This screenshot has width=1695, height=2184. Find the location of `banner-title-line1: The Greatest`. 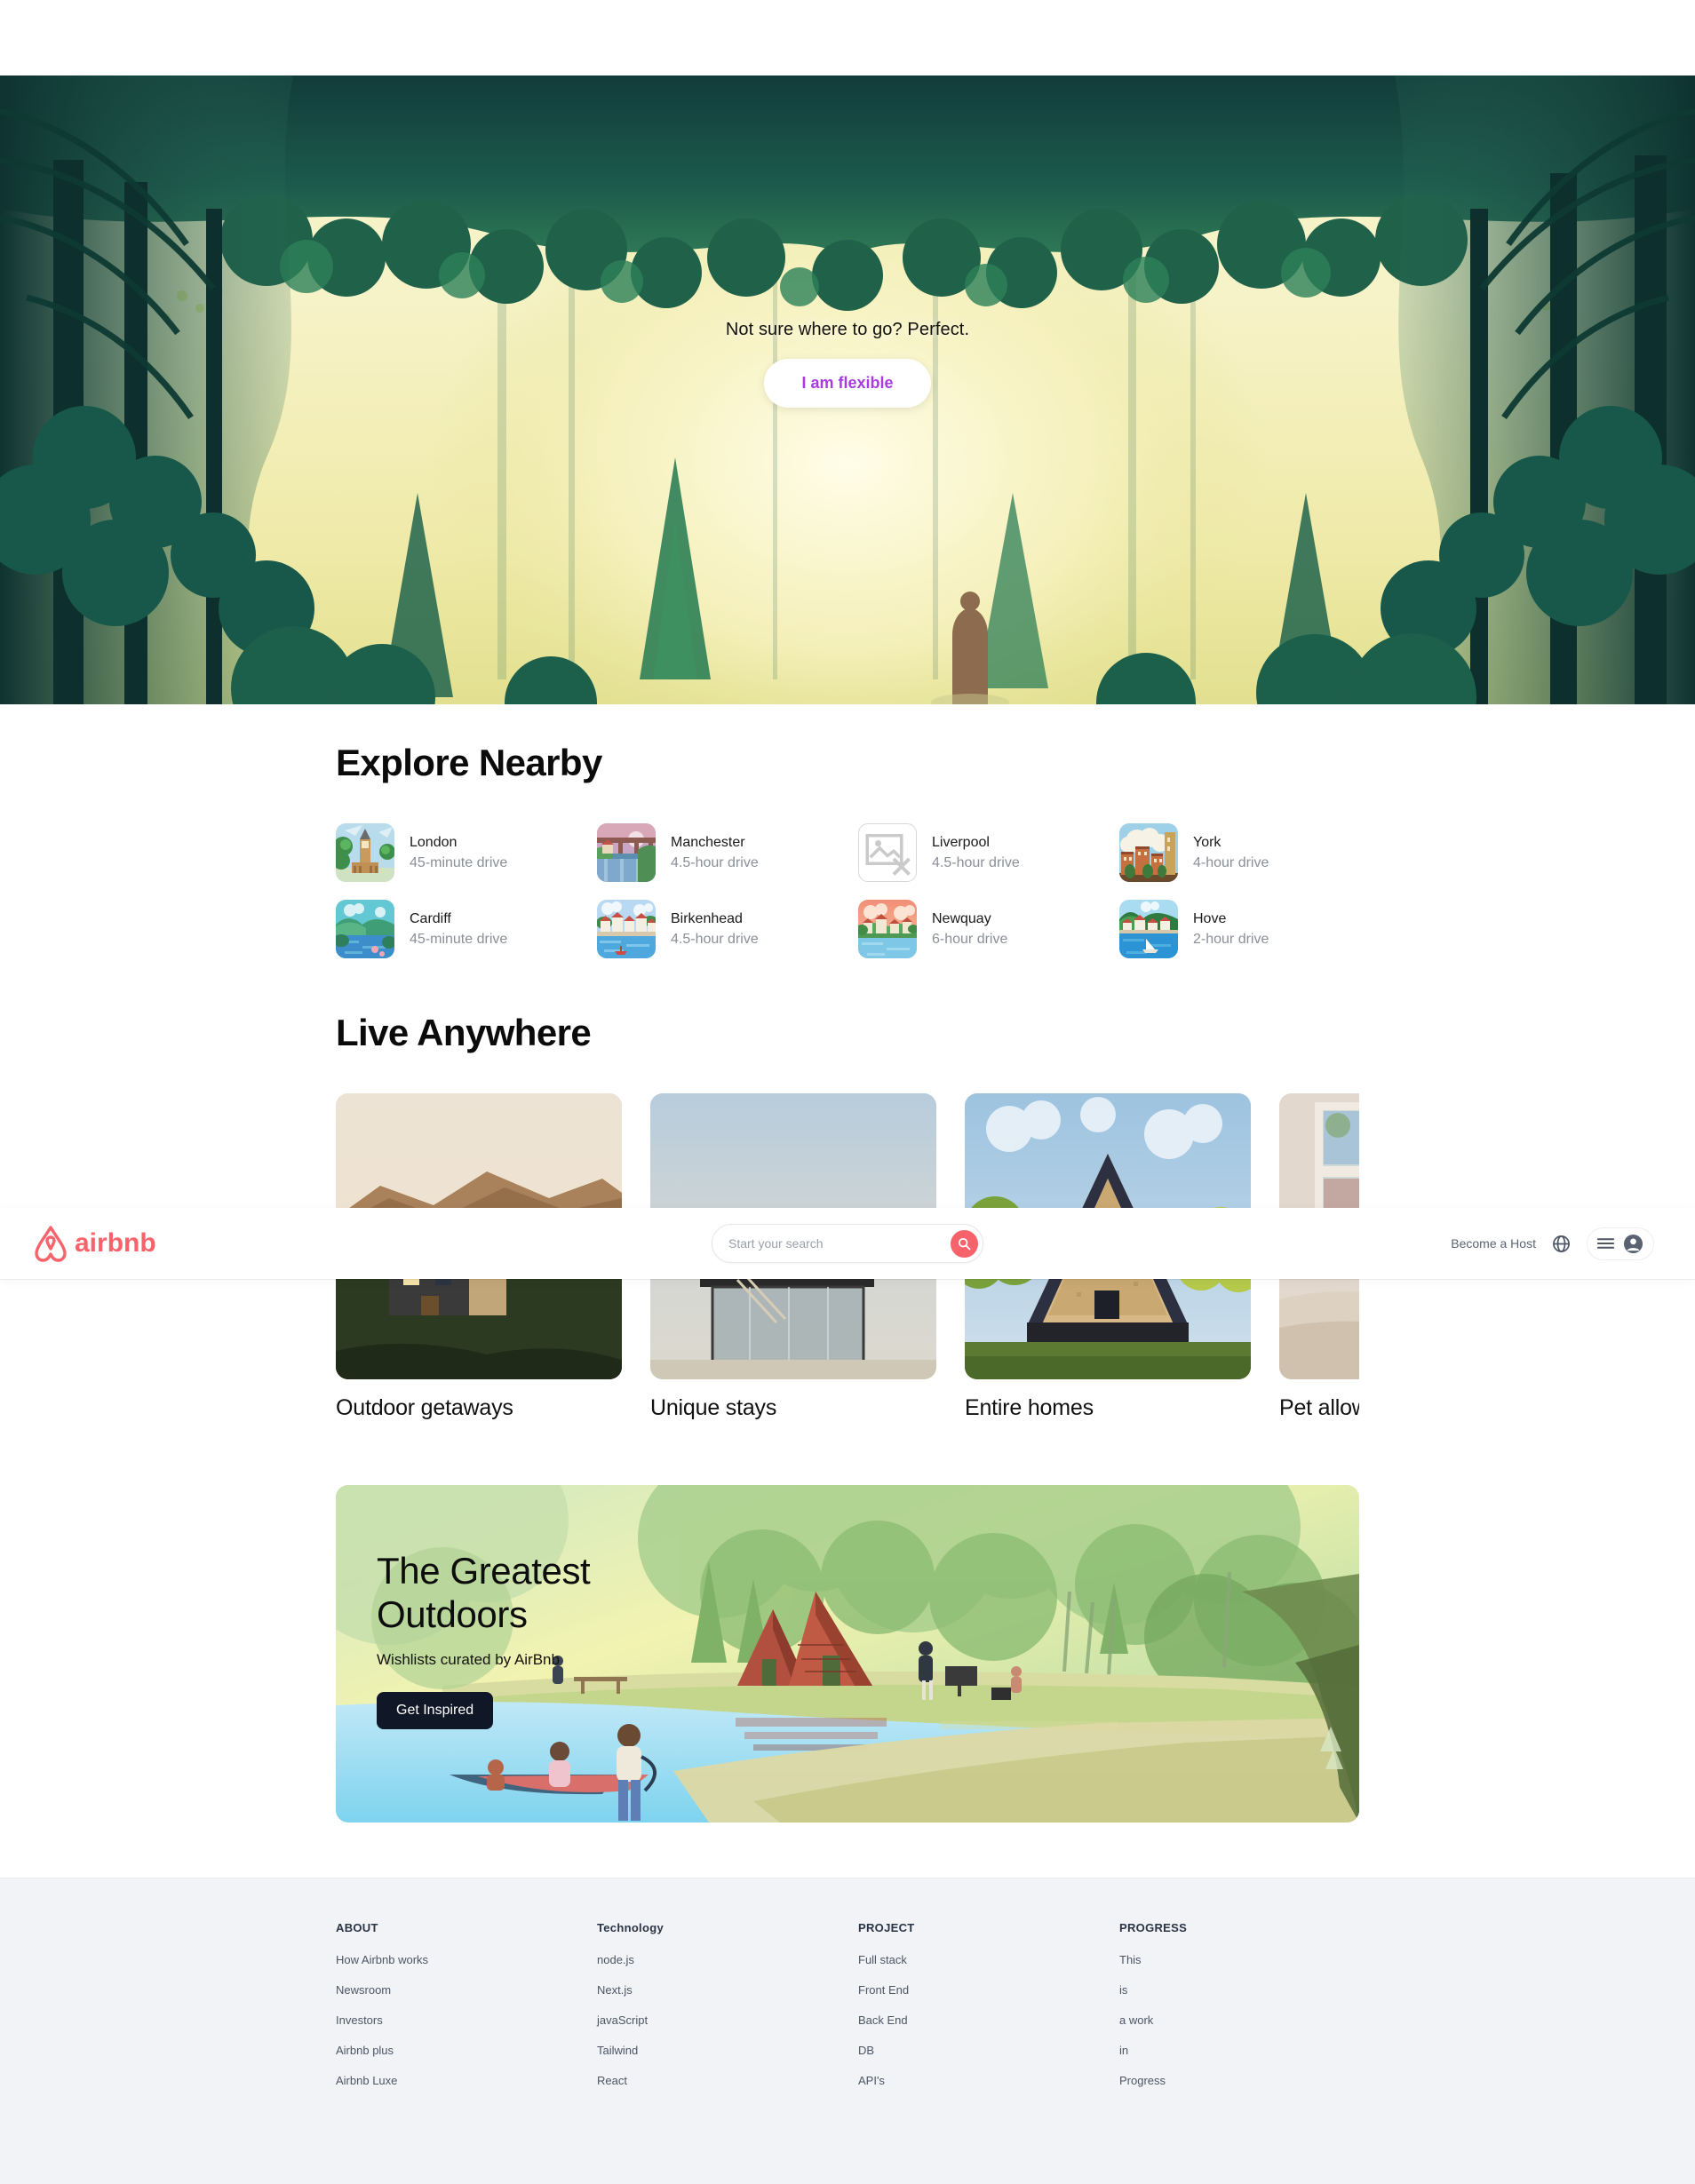

banner-title-line1: The Greatest is located at coordinates (484, 1571).